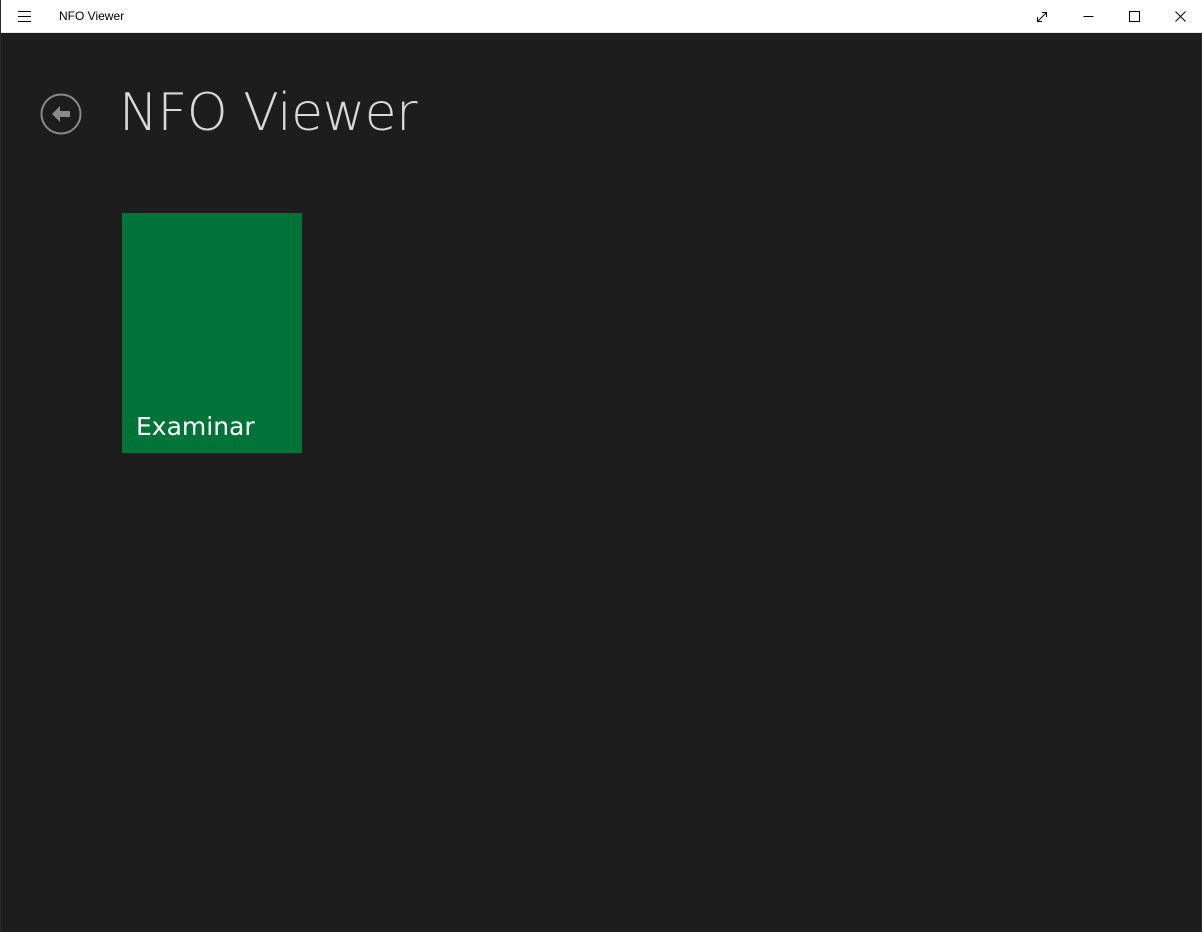 This screenshot has height=932, width=1202. I want to click on maximize-icon, so click(1134, 16).